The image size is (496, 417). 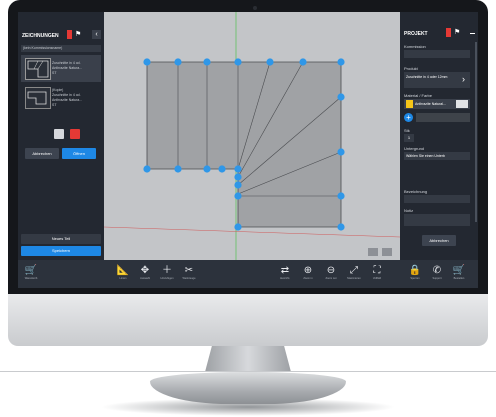 I want to click on zoom-out-icon: ⊖, so click(x=331, y=270).